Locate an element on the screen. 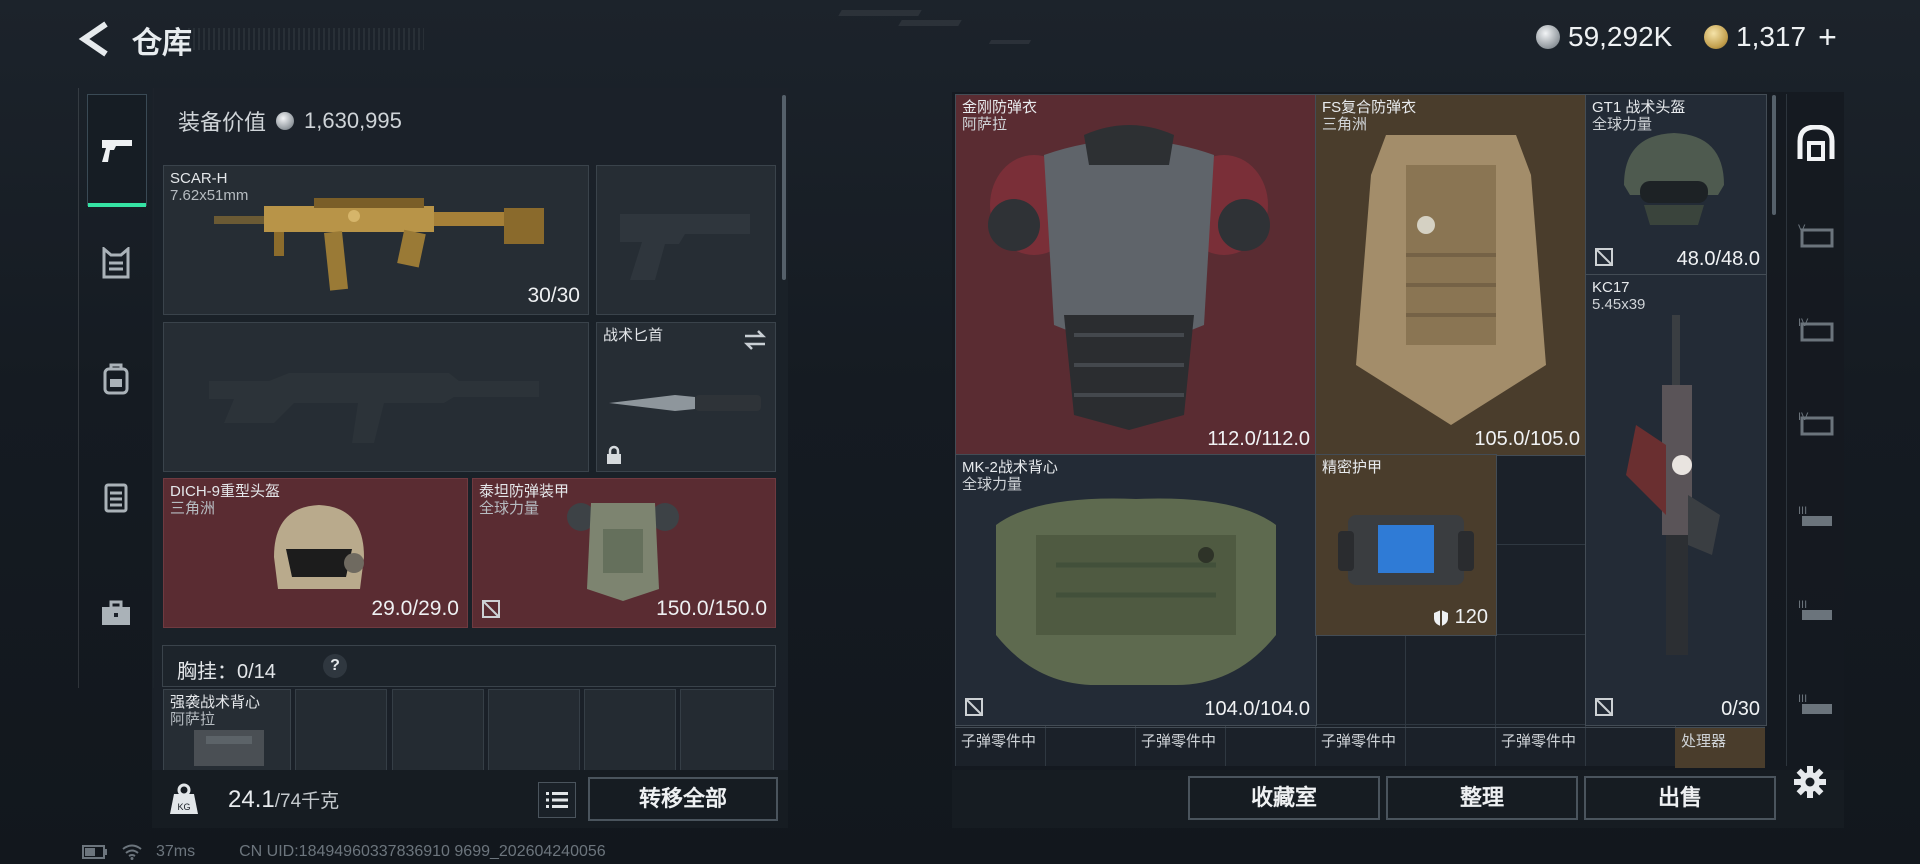  item-name: FS复合防弹衣 is located at coordinates (1369, 107).